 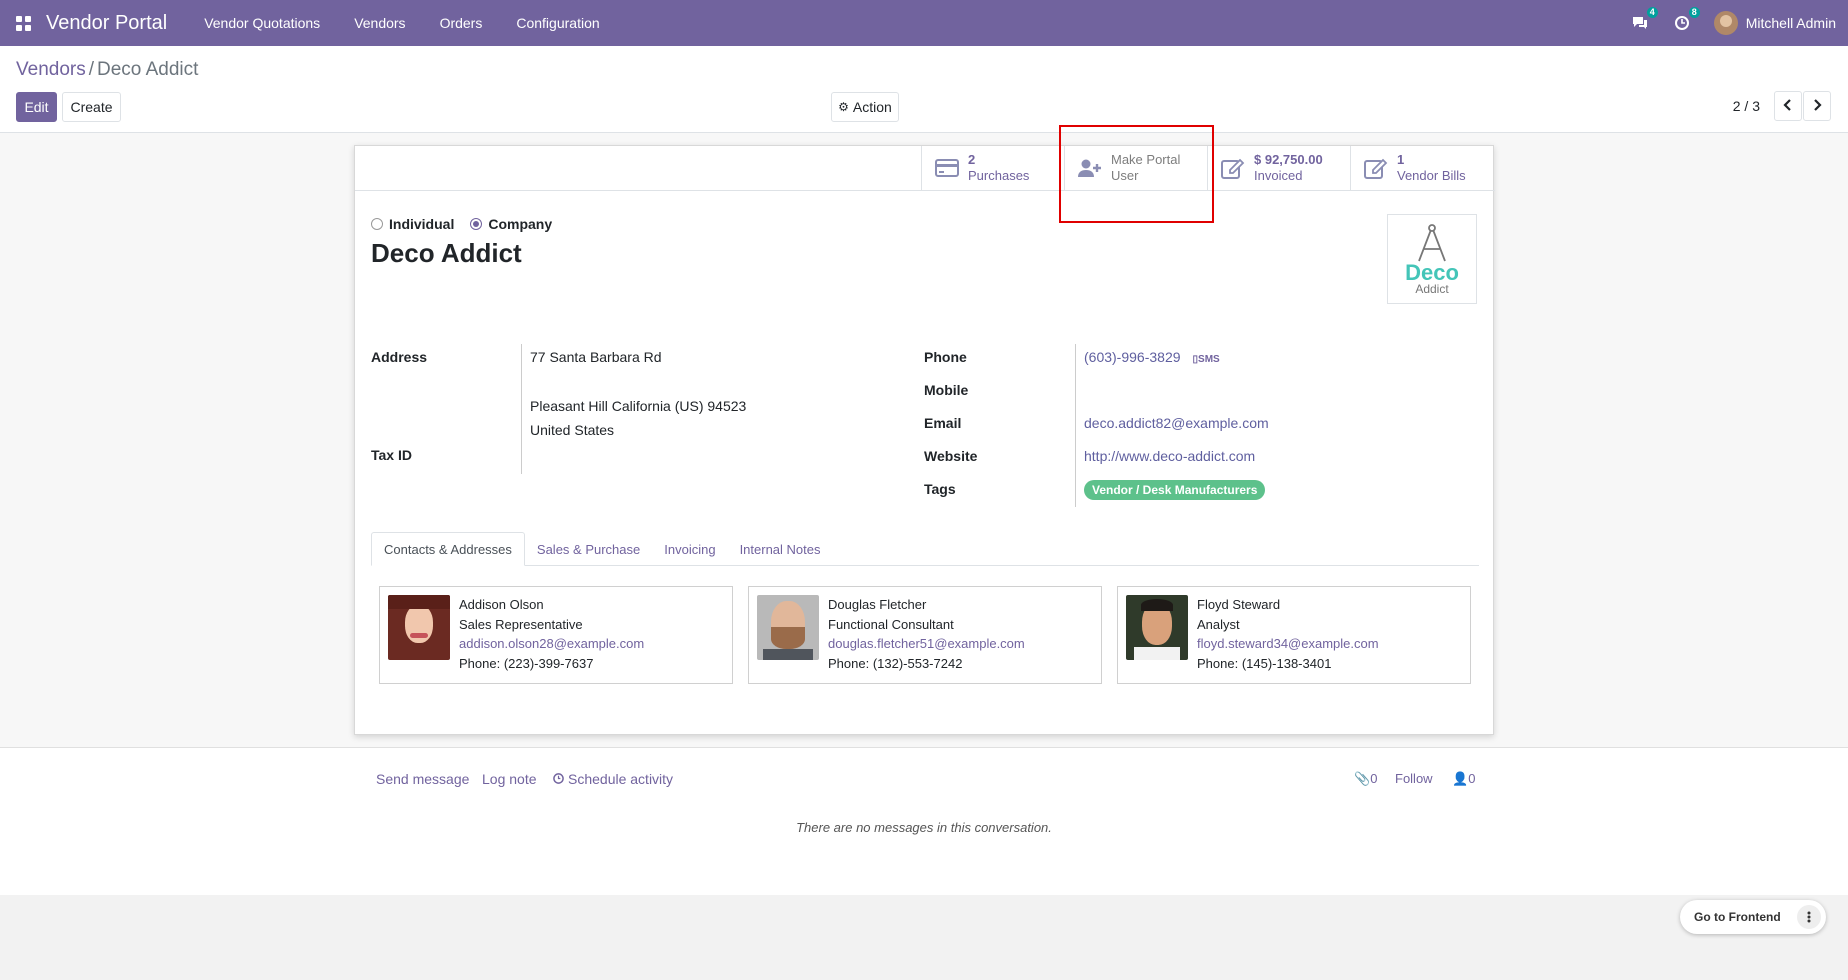 I want to click on followers-button: 👤0, so click(x=1463, y=779).